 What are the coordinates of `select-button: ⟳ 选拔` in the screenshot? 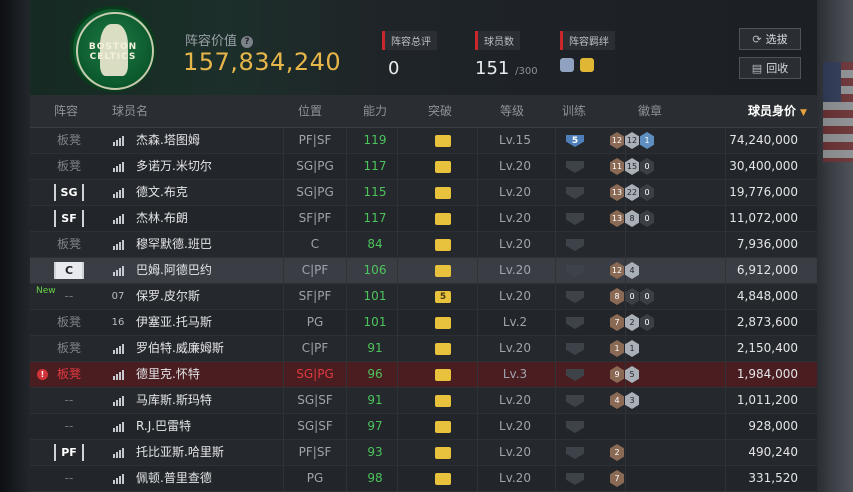 It's located at (770, 39).